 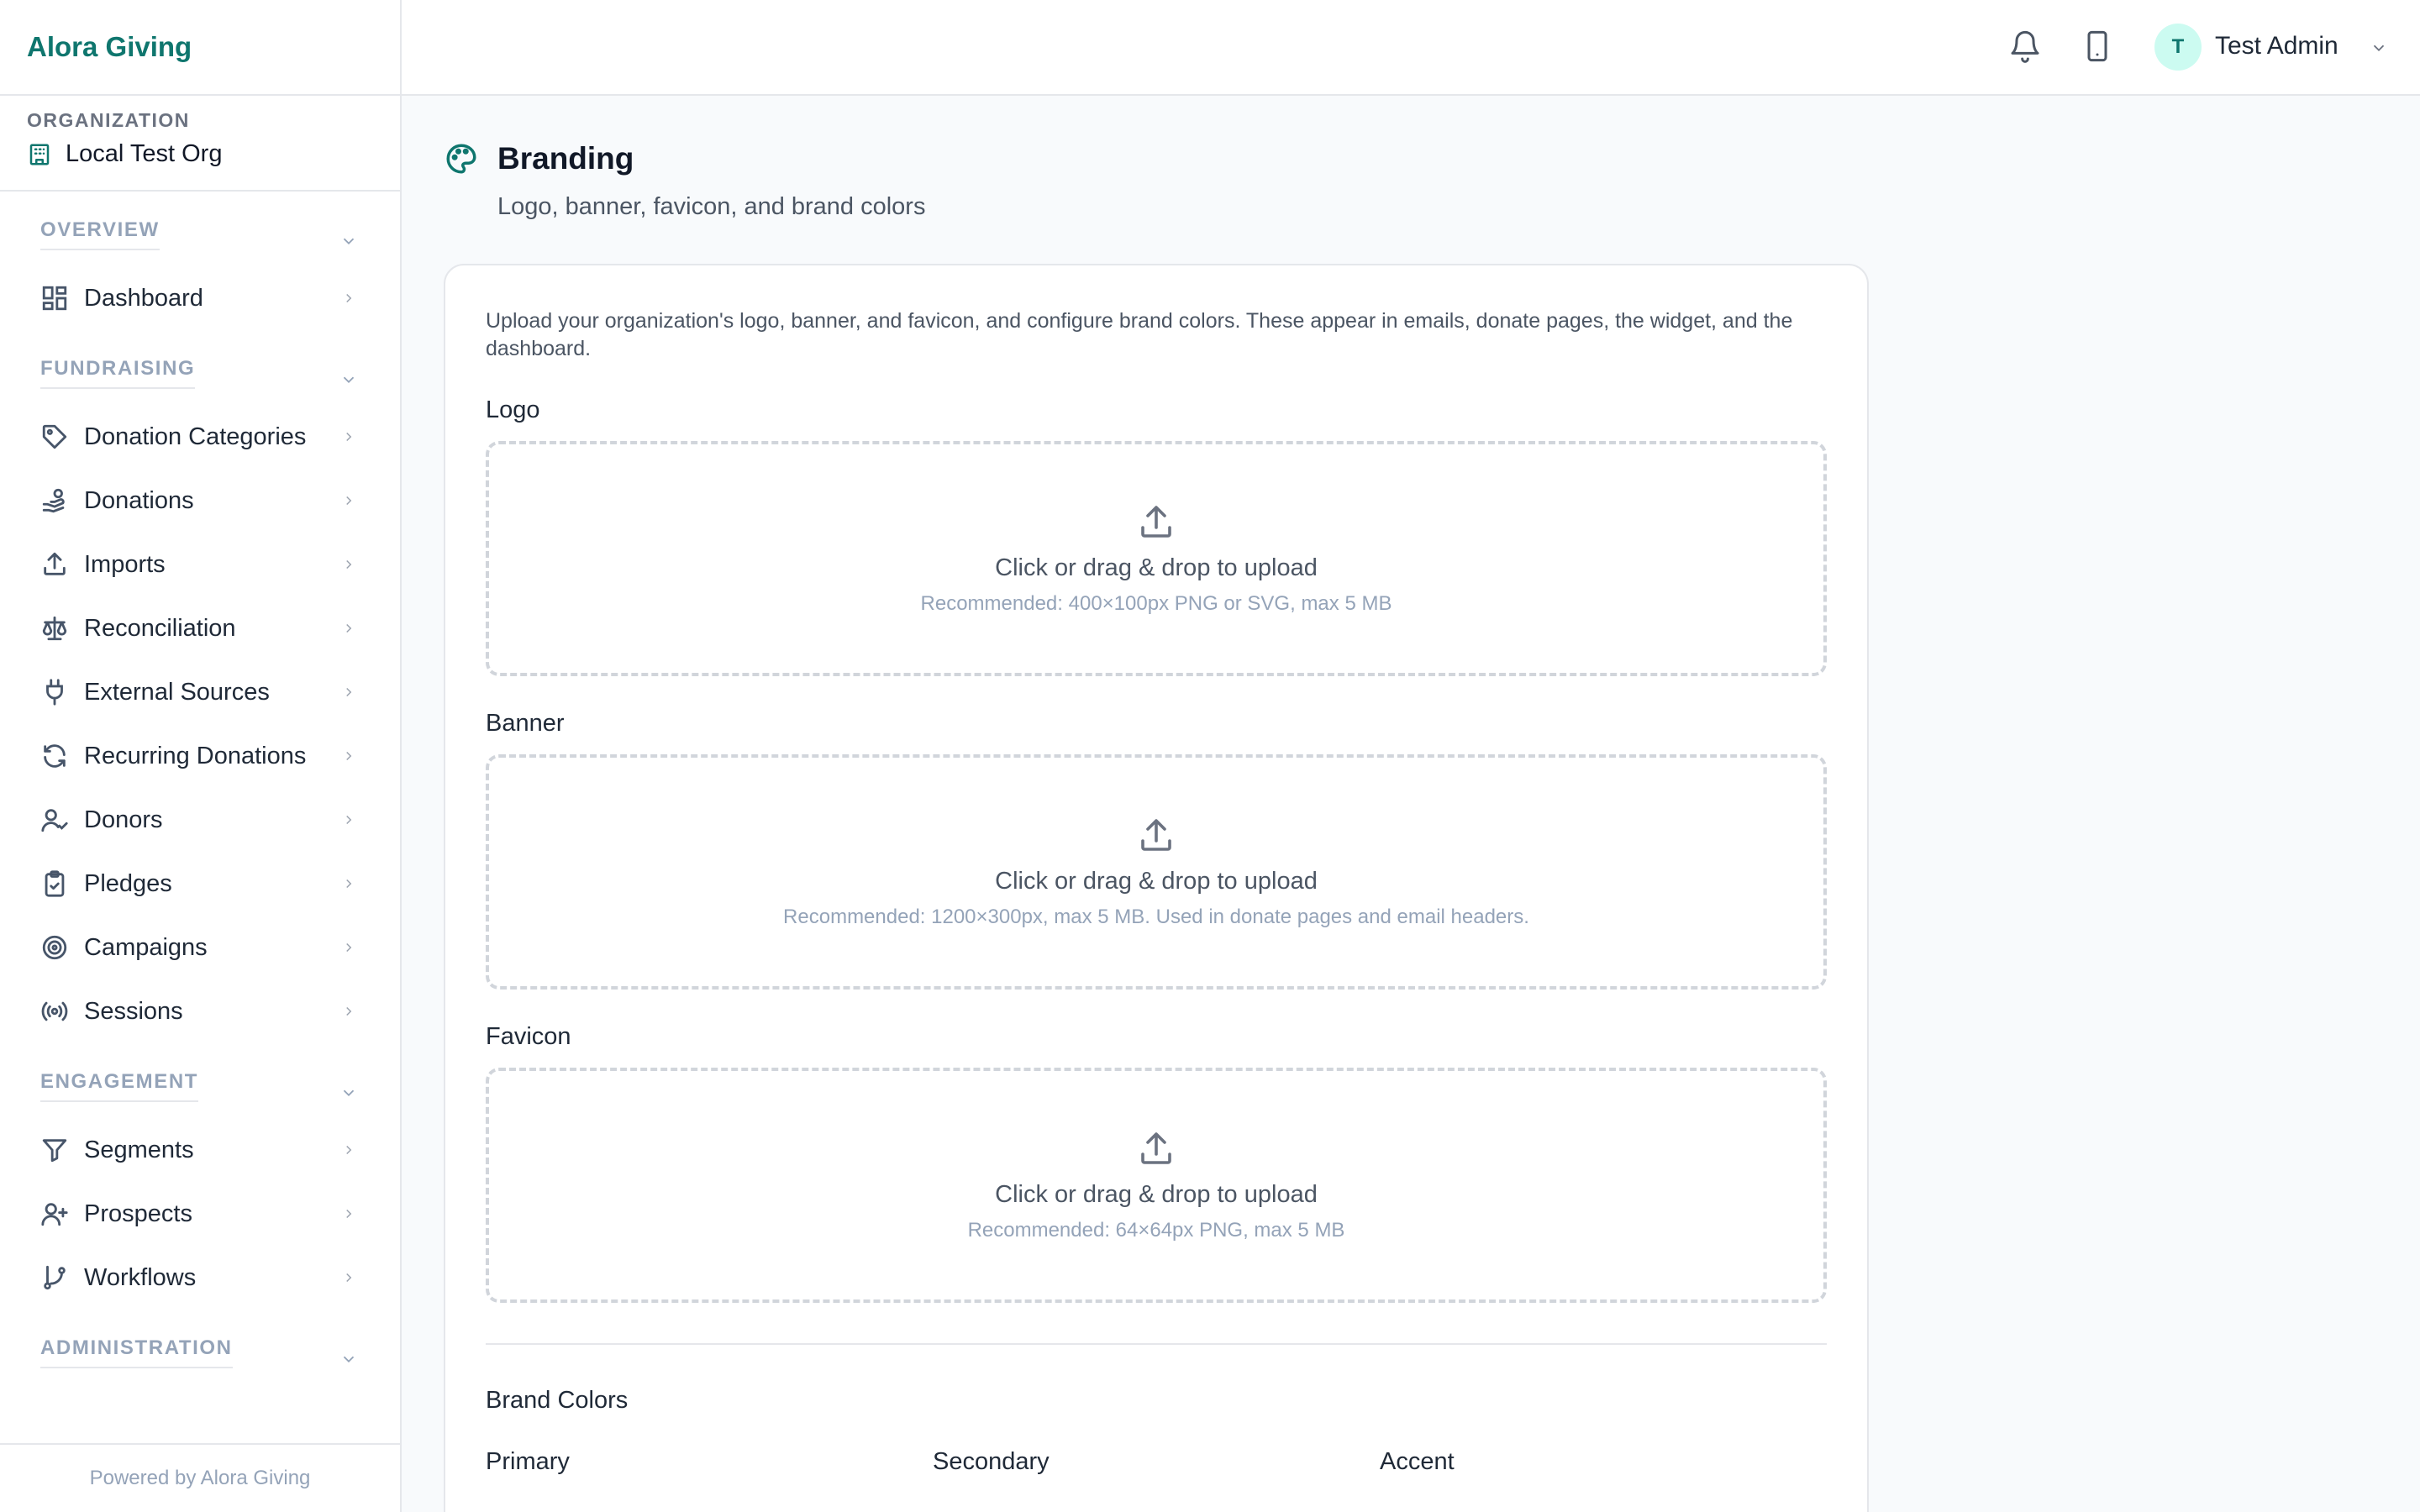 What do you see at coordinates (144, 153) in the screenshot?
I see `organization-name: Local Test Org` at bounding box center [144, 153].